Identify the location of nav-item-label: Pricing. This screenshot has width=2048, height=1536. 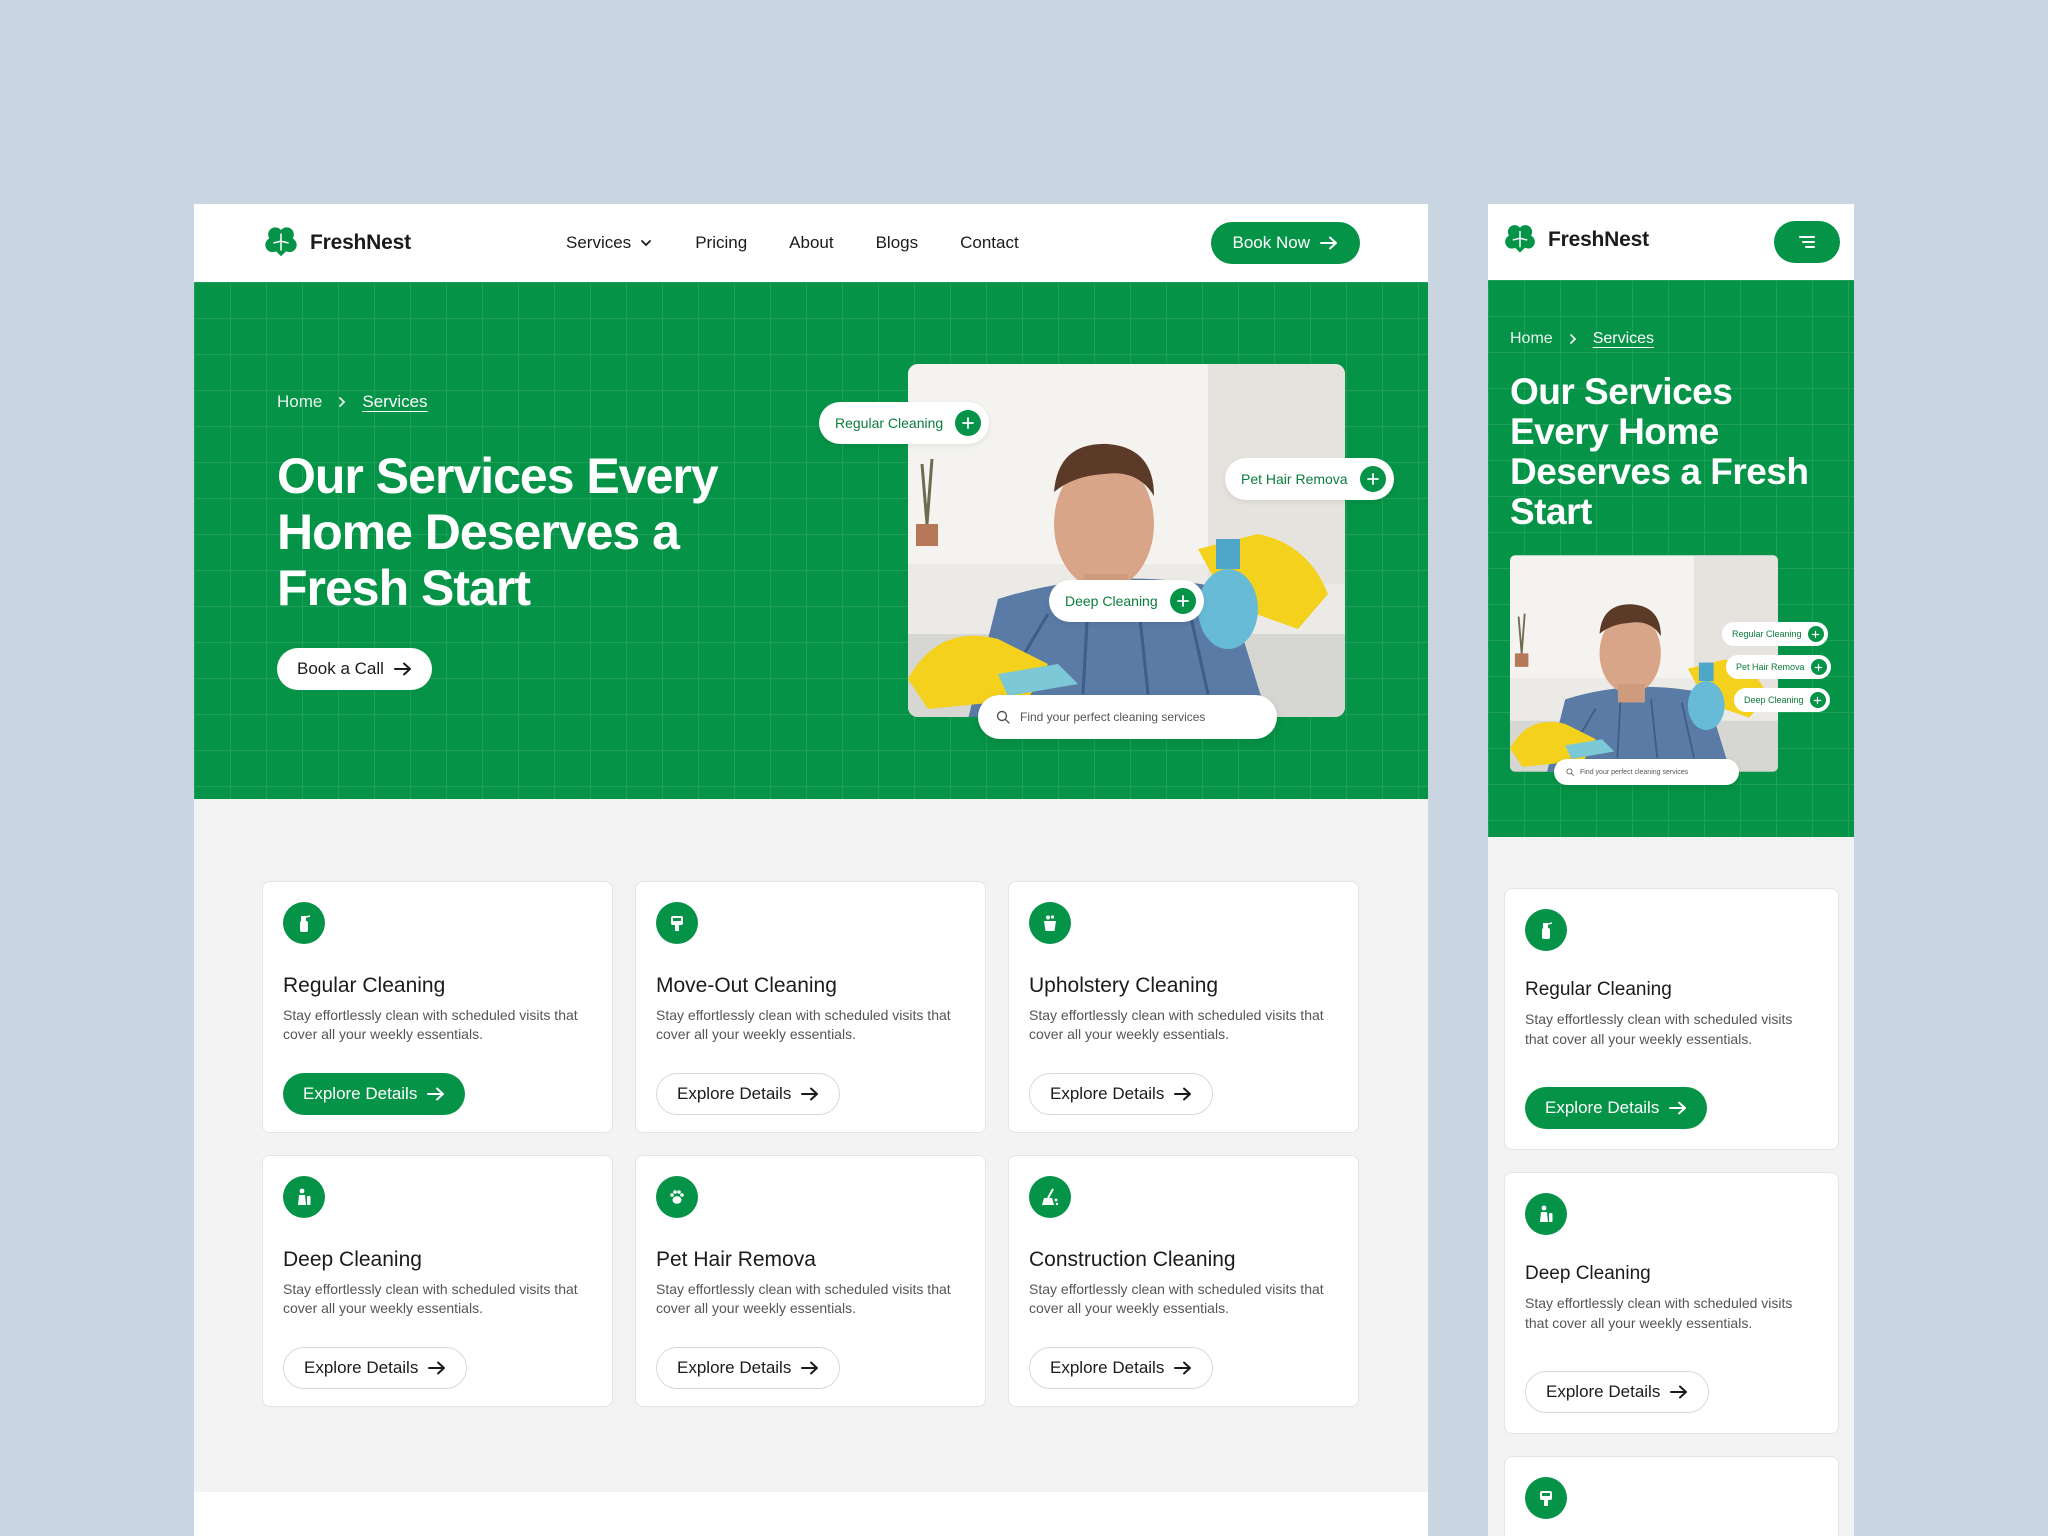
(721, 242).